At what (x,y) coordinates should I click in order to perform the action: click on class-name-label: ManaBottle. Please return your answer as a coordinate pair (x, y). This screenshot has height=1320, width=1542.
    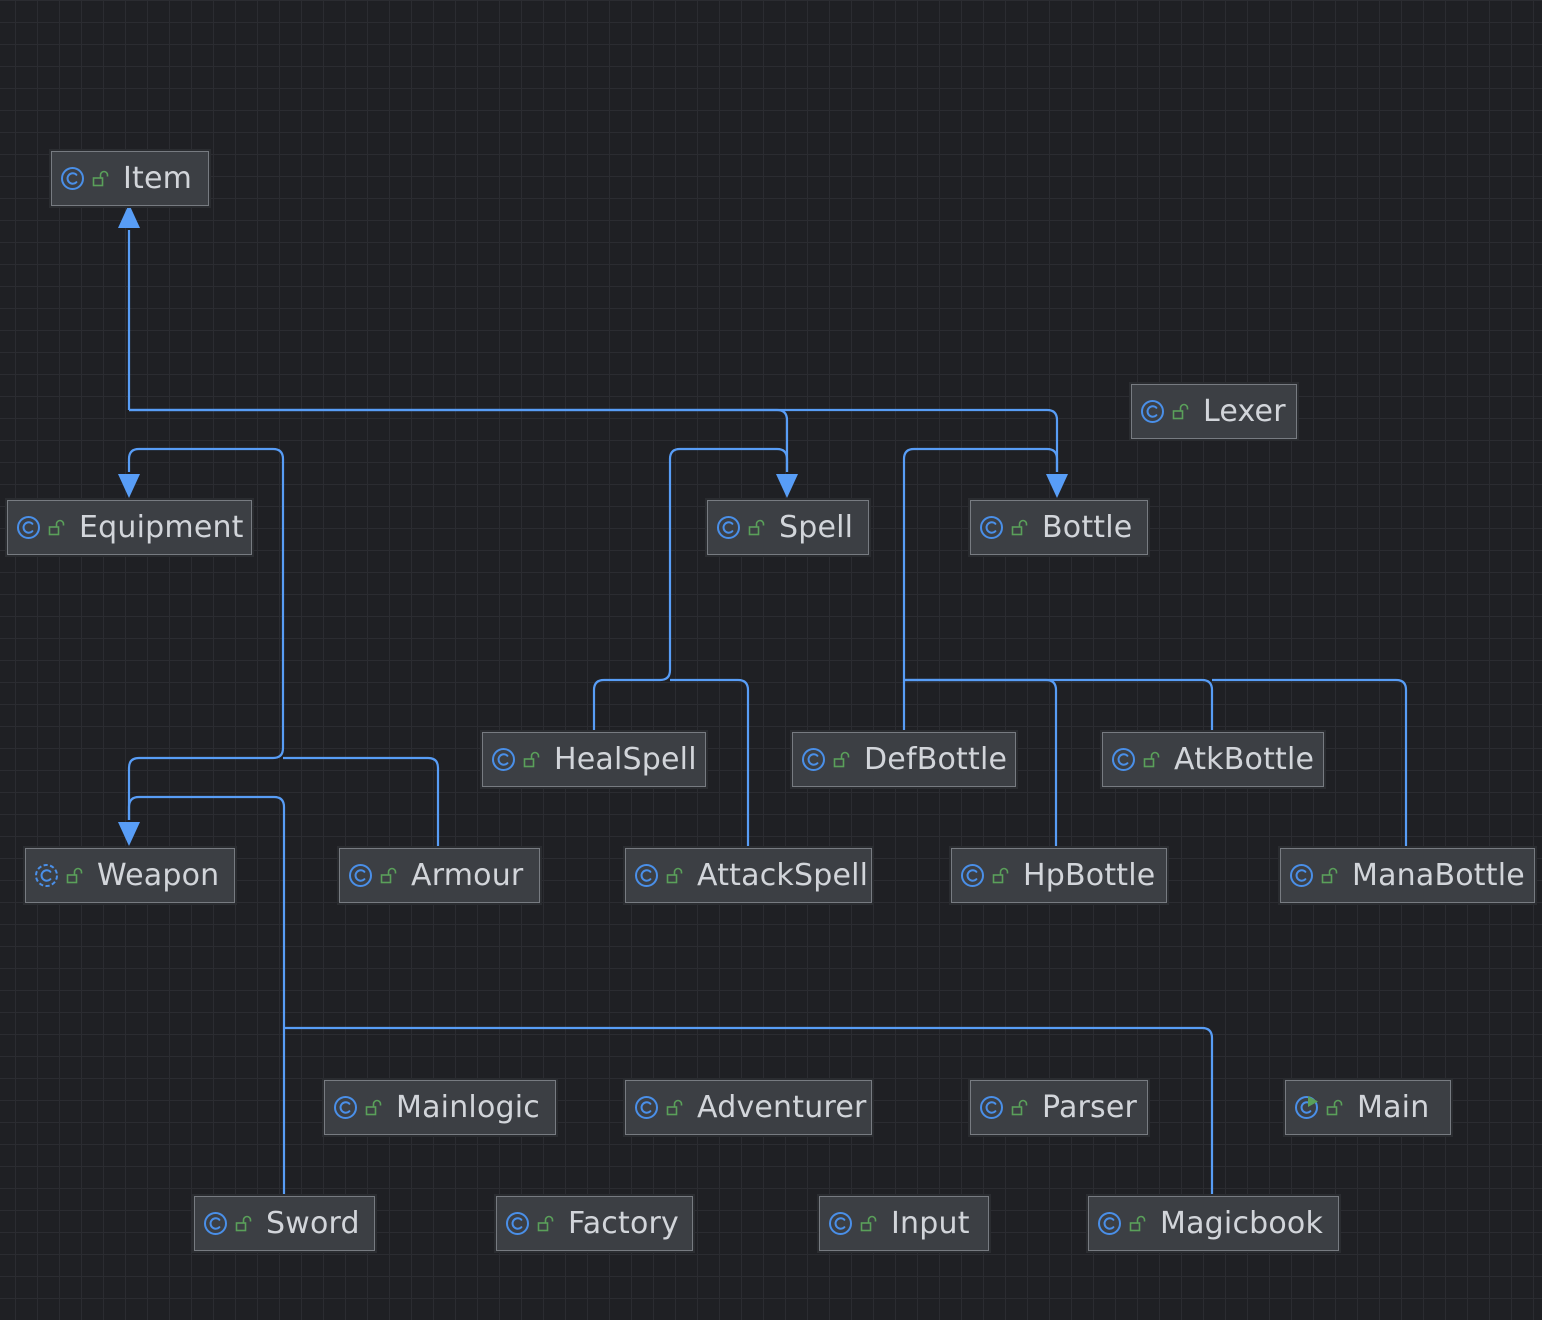
    Looking at the image, I should click on (1438, 875).